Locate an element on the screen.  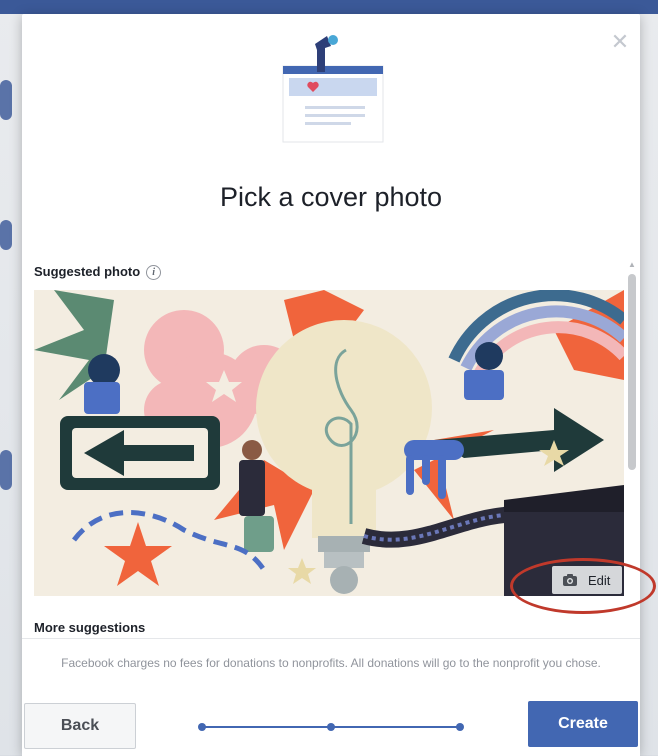
suggested-photo-text: Suggested photo is located at coordinates (87, 271).